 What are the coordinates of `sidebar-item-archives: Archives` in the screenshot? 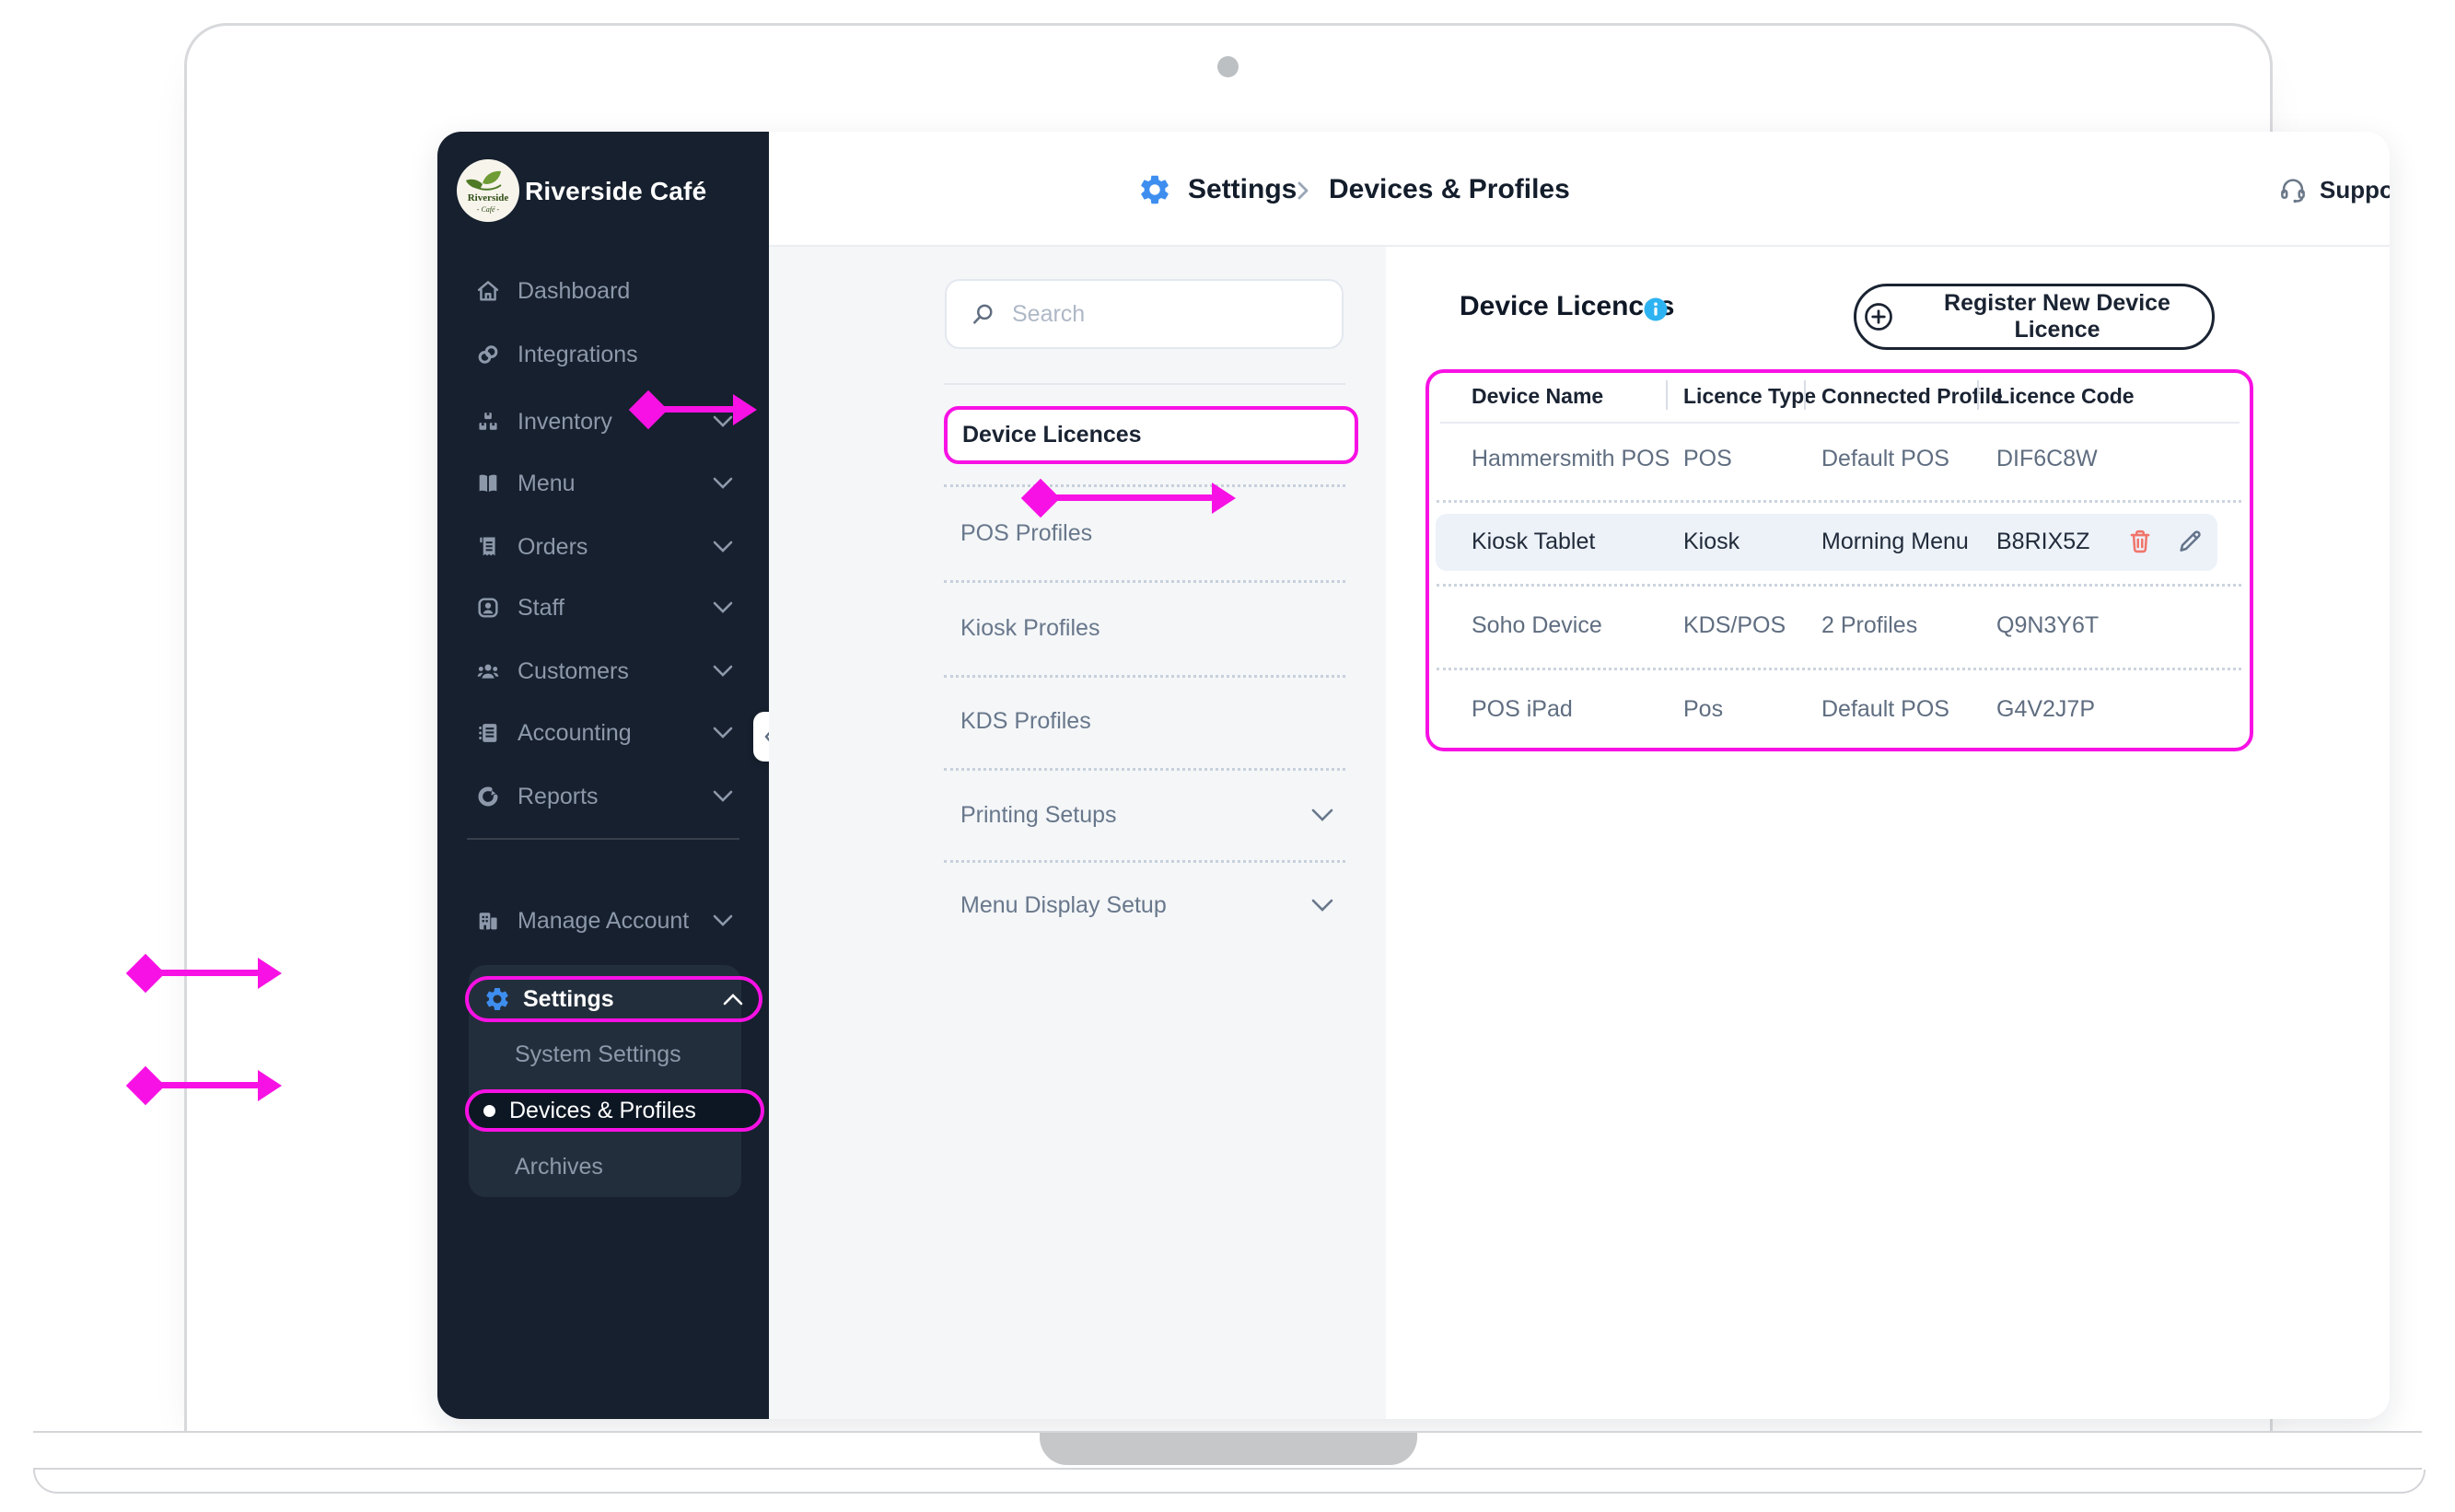 It's located at (603, 1166).